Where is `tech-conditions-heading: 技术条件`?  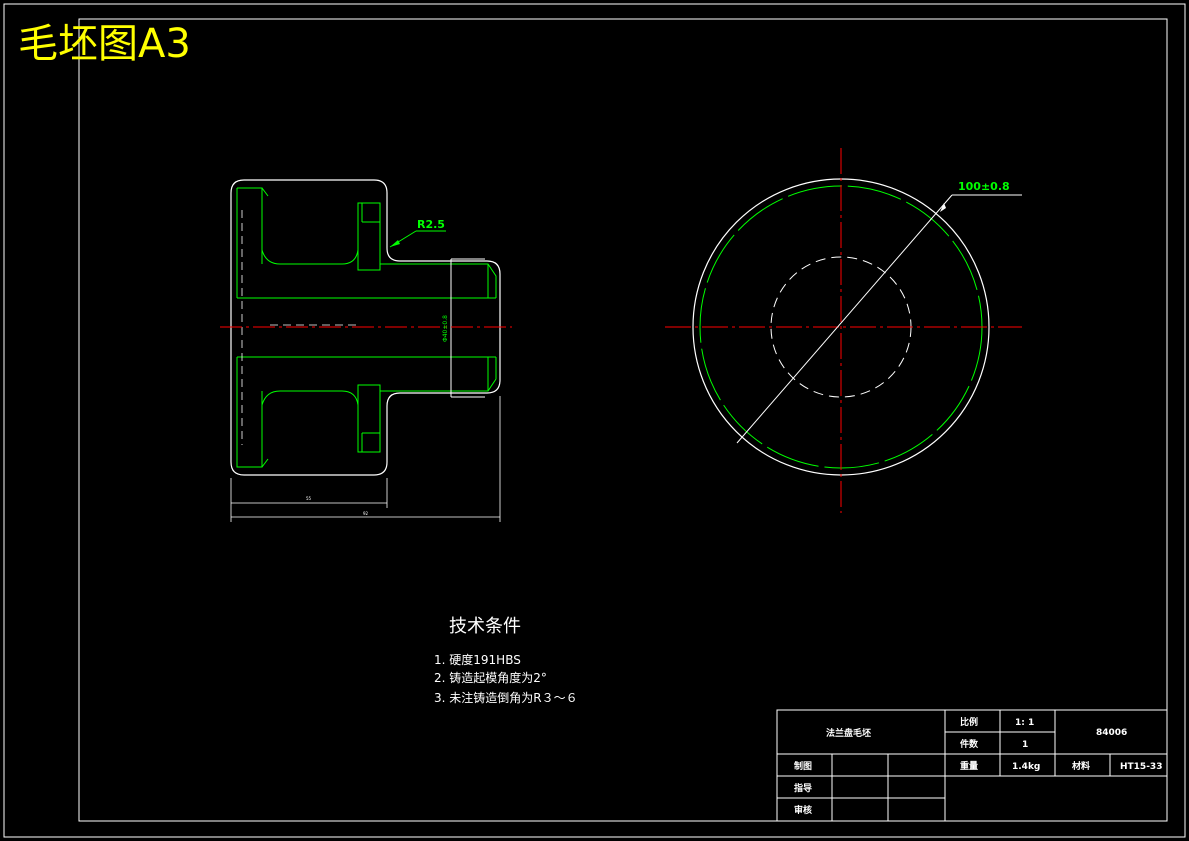 tech-conditions-heading: 技术条件 is located at coordinates (485, 626).